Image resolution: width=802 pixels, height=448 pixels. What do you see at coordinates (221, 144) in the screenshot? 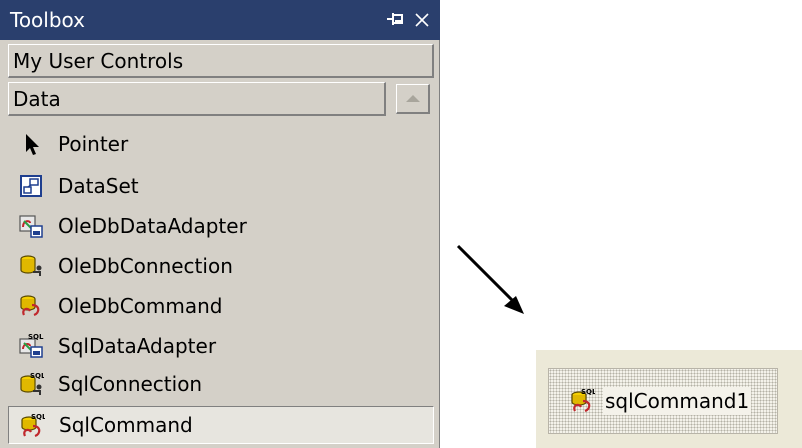
I see `toolbox-item-pointer: Pointer` at bounding box center [221, 144].